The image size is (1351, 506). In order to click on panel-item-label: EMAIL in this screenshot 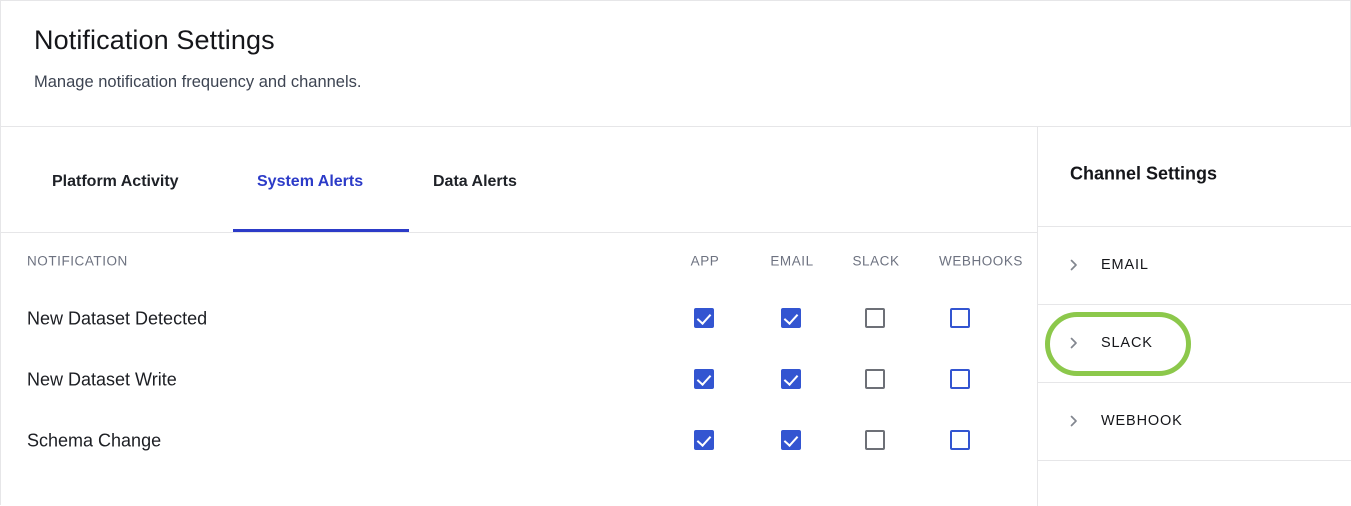, I will do `click(1125, 265)`.